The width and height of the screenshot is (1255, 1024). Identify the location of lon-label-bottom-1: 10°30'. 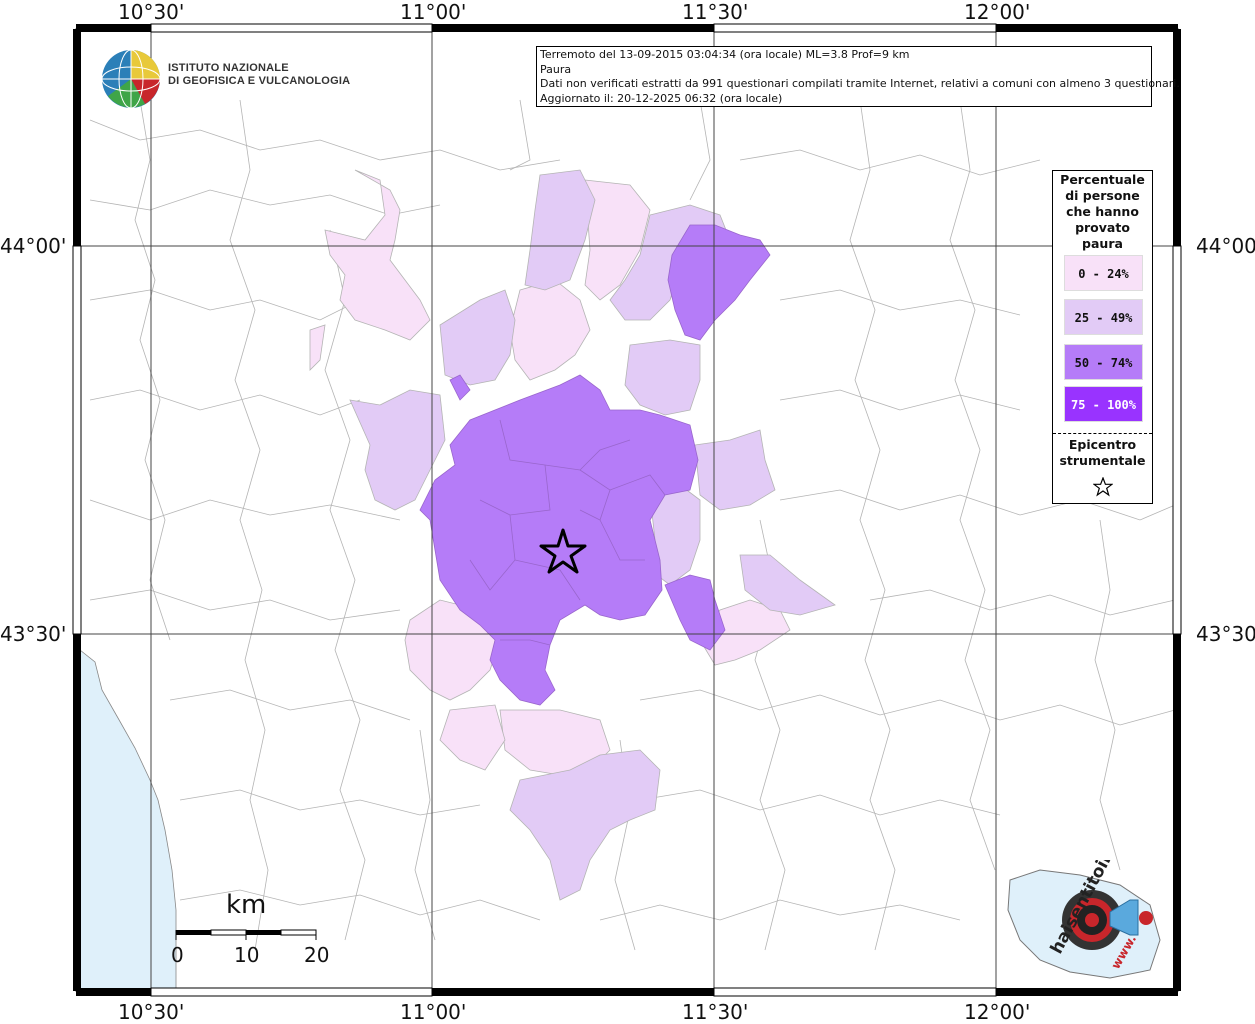
(151, 1012).